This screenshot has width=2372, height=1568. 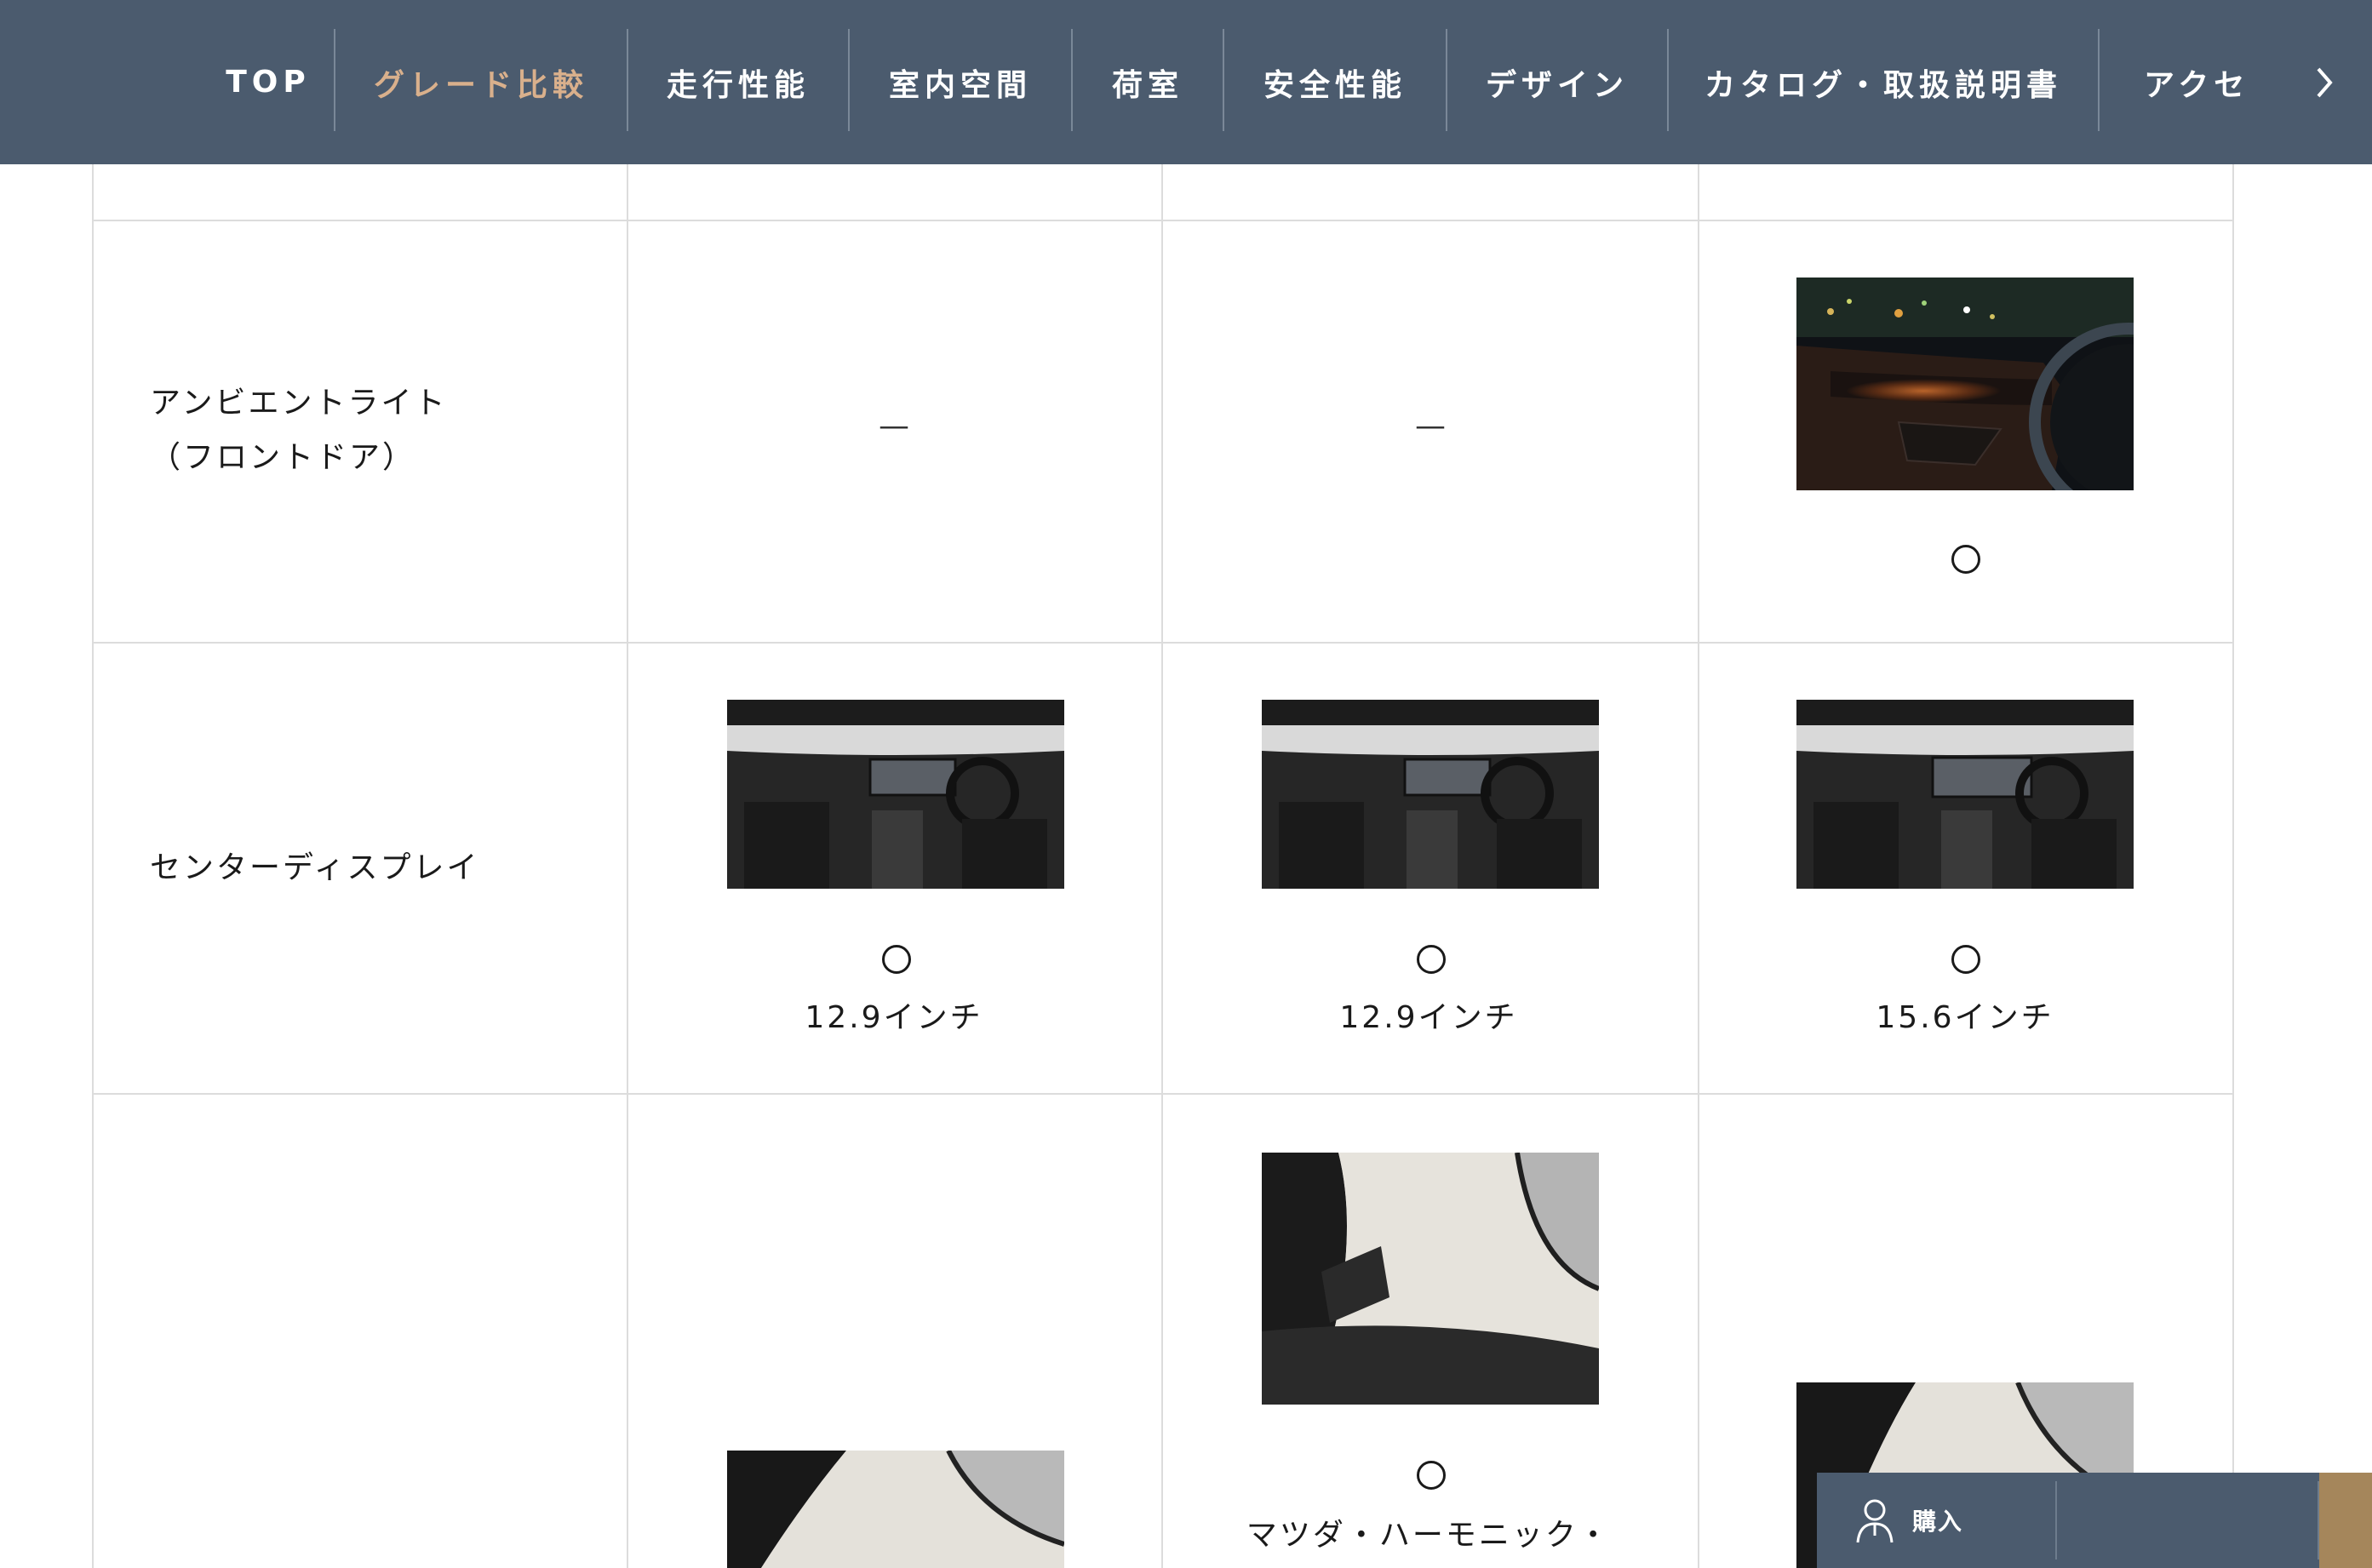 I want to click on nav-item-luggage: 荷室, so click(x=1148, y=82).